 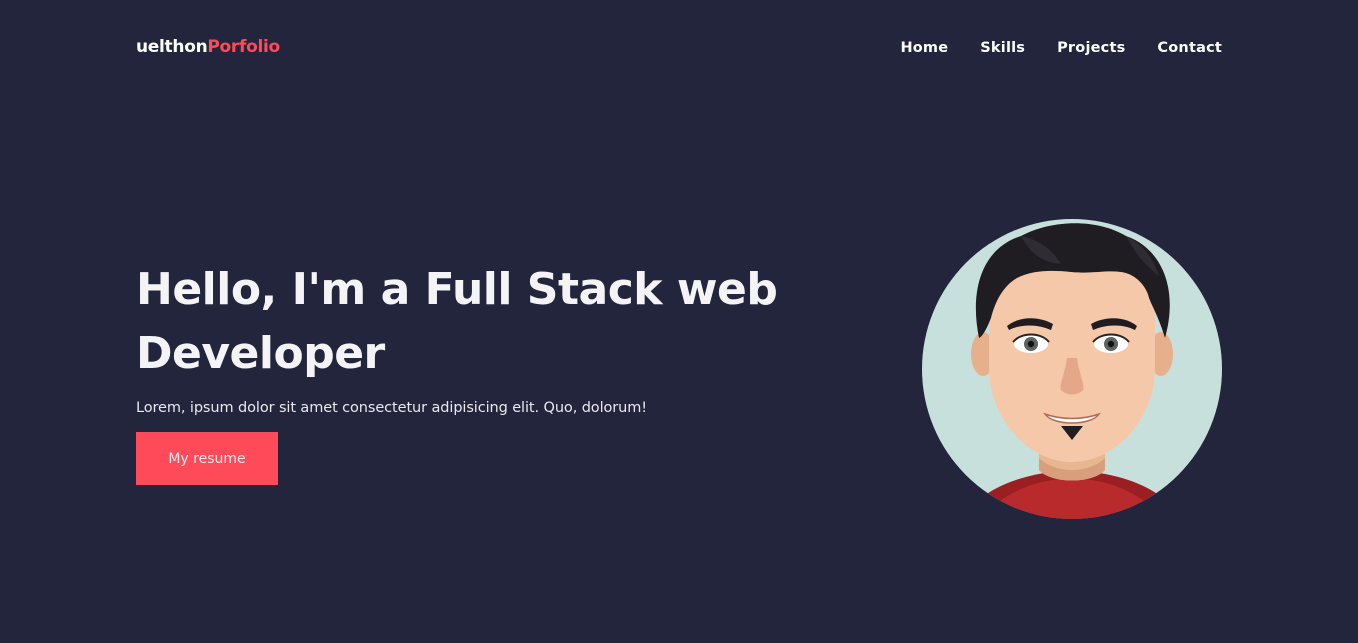 I want to click on nav-item-contact: Contact, so click(x=1189, y=46).